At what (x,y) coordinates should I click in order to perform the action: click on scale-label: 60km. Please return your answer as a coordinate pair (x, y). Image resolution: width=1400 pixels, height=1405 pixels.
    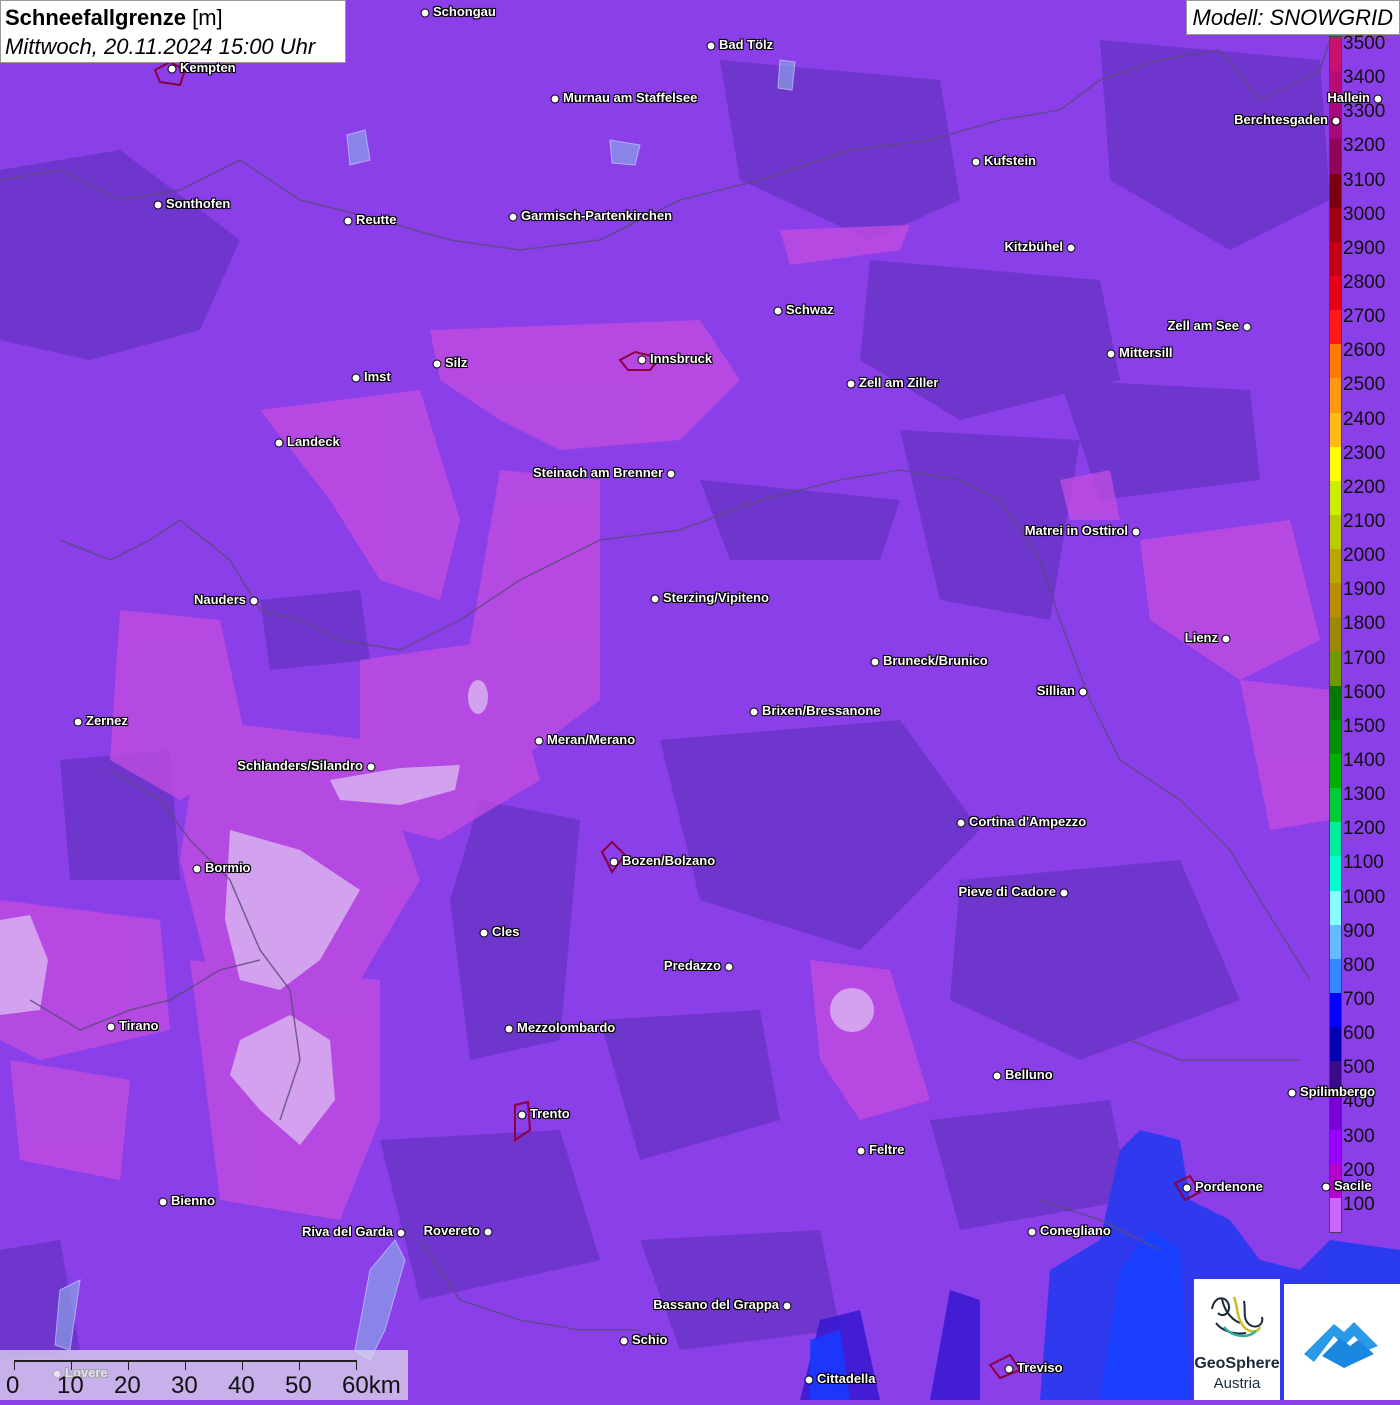
    Looking at the image, I should click on (371, 1385).